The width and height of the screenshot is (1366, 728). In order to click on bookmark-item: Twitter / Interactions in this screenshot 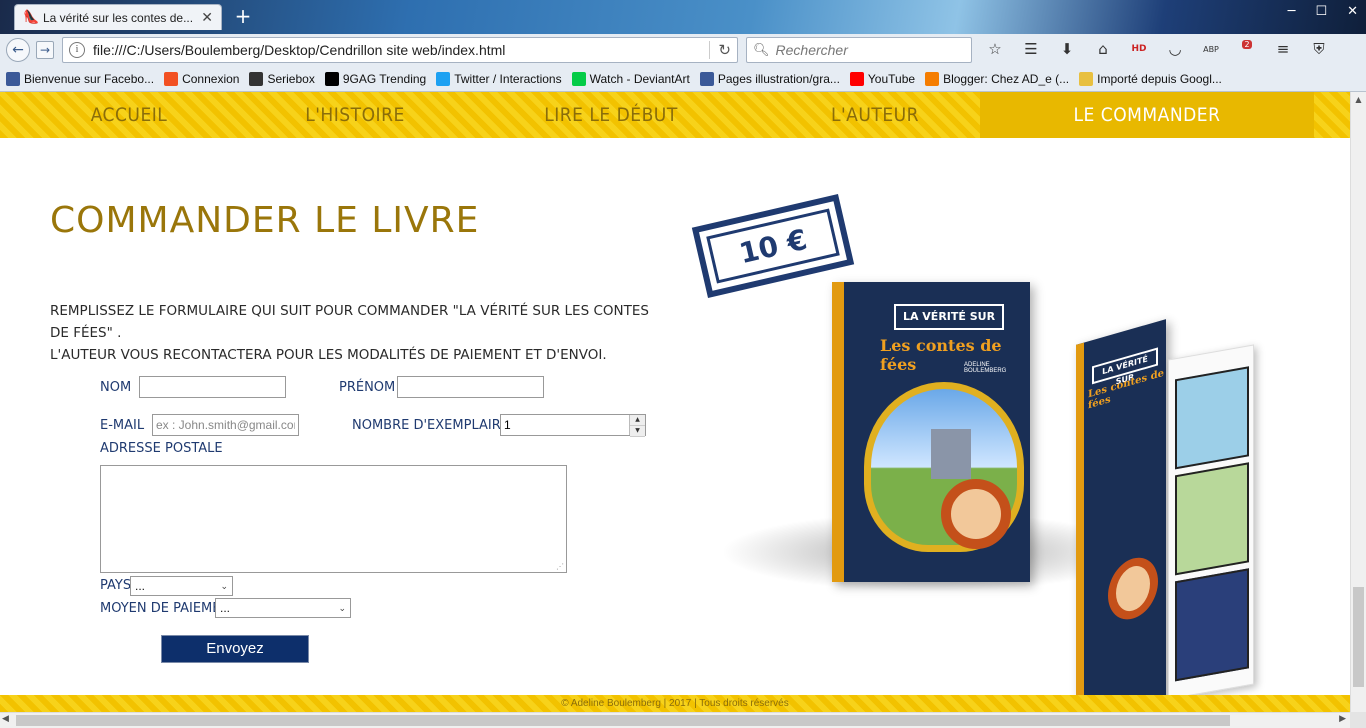, I will do `click(499, 78)`.